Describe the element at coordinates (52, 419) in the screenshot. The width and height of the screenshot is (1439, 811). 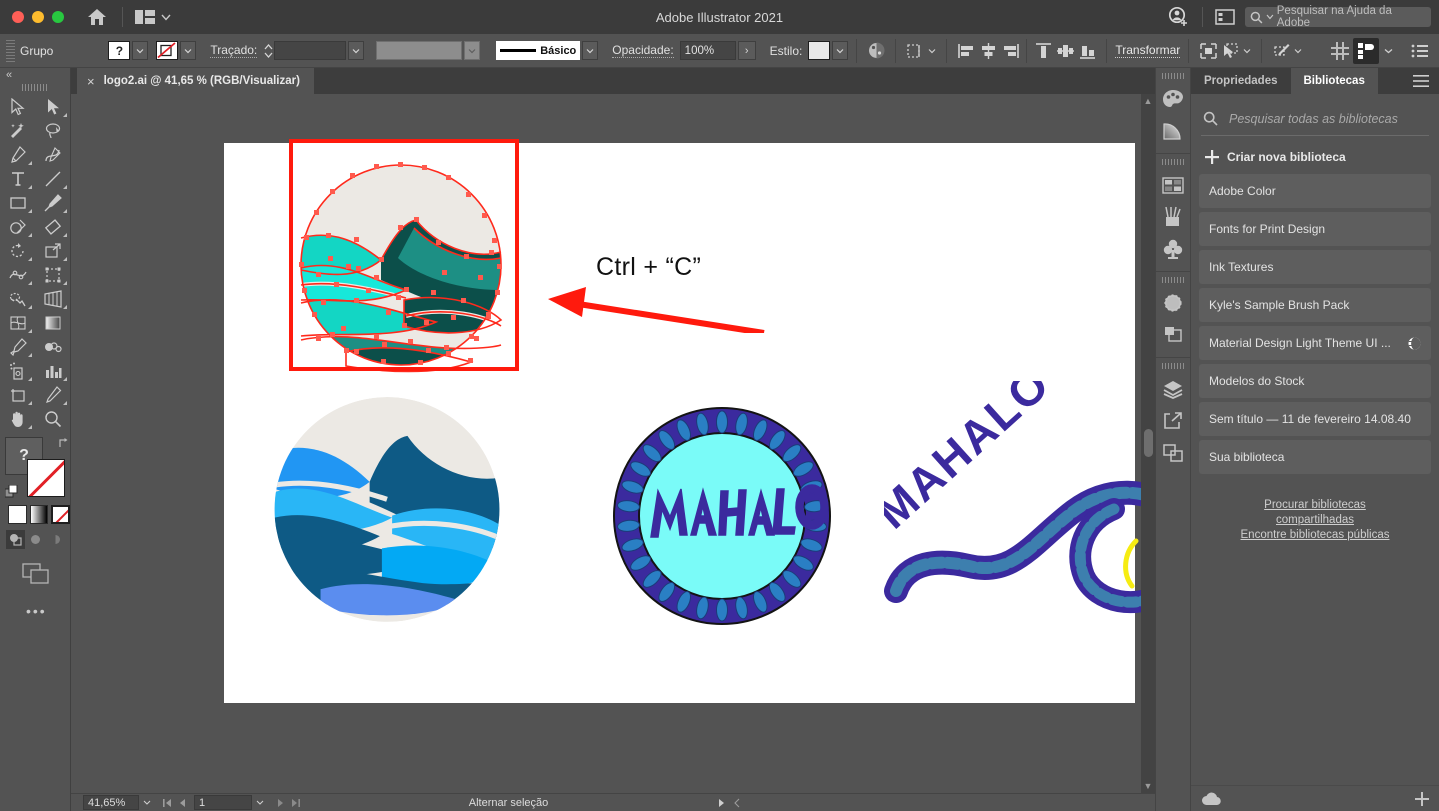
I see `zoom-tool` at that location.